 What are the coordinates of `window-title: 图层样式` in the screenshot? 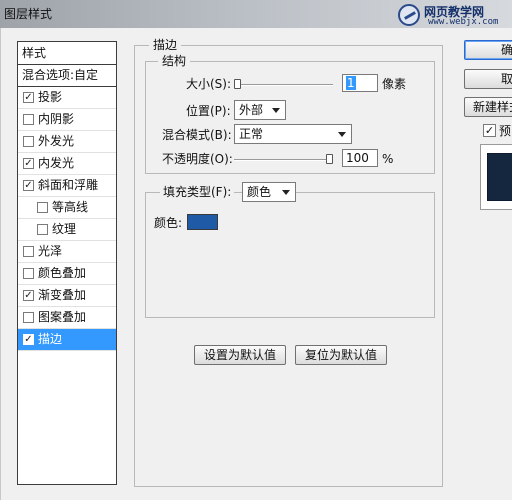 It's located at (28, 14).